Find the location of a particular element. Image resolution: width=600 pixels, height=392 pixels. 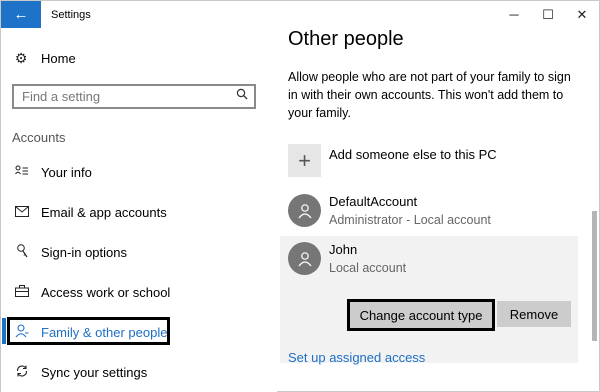

minimize-icon: ─ is located at coordinates (514, 14).